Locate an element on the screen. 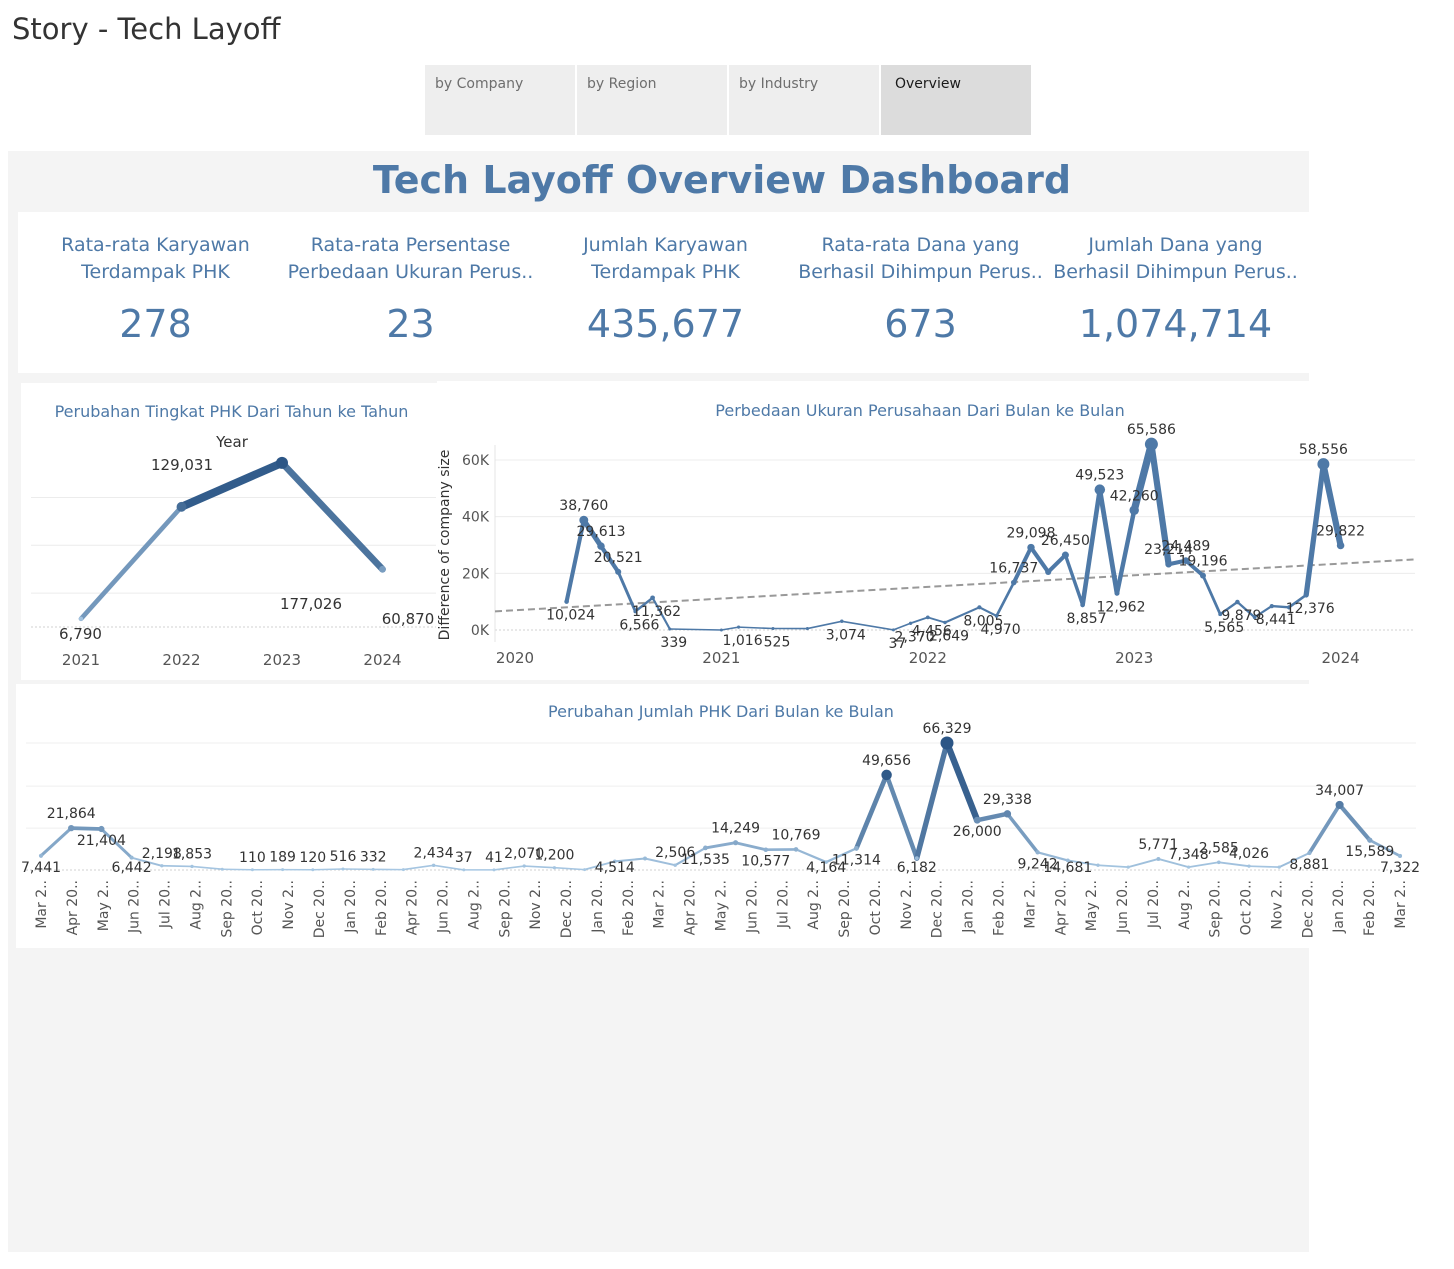 The height and width of the screenshot is (1269, 1454). data-label: 8,881 is located at coordinates (1309, 865).